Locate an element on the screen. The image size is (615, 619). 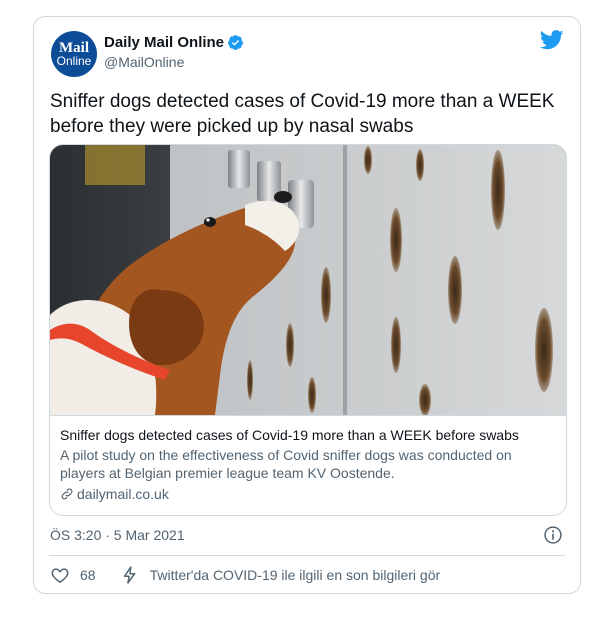
twitter-bird-icon is located at coordinates (552, 40).